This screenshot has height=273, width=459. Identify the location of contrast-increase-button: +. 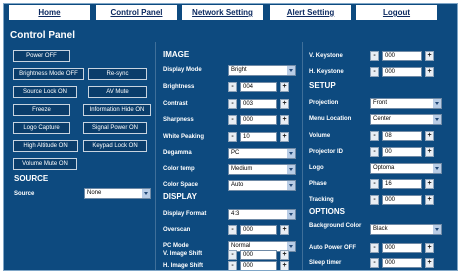
(284, 104).